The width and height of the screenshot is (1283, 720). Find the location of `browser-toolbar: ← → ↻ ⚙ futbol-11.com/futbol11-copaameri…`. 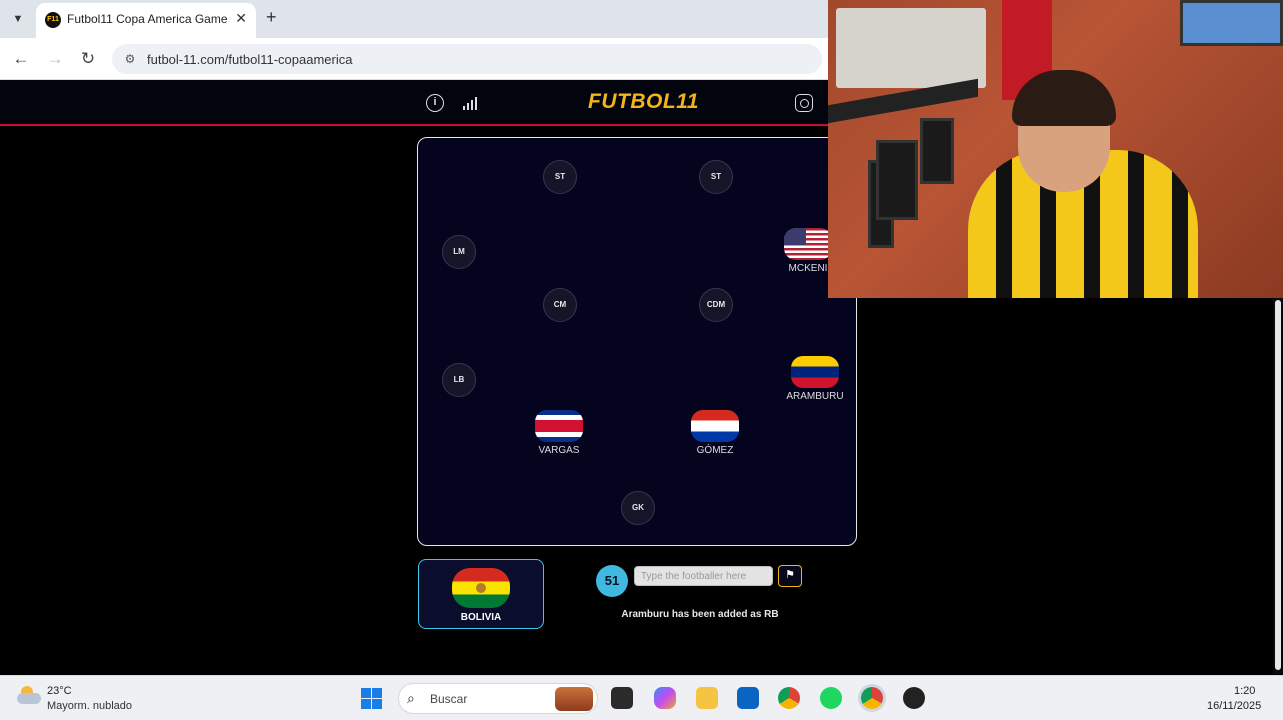

browser-toolbar: ← → ↻ ⚙ futbol-11.com/futbol11-copaameri… is located at coordinates (414, 59).